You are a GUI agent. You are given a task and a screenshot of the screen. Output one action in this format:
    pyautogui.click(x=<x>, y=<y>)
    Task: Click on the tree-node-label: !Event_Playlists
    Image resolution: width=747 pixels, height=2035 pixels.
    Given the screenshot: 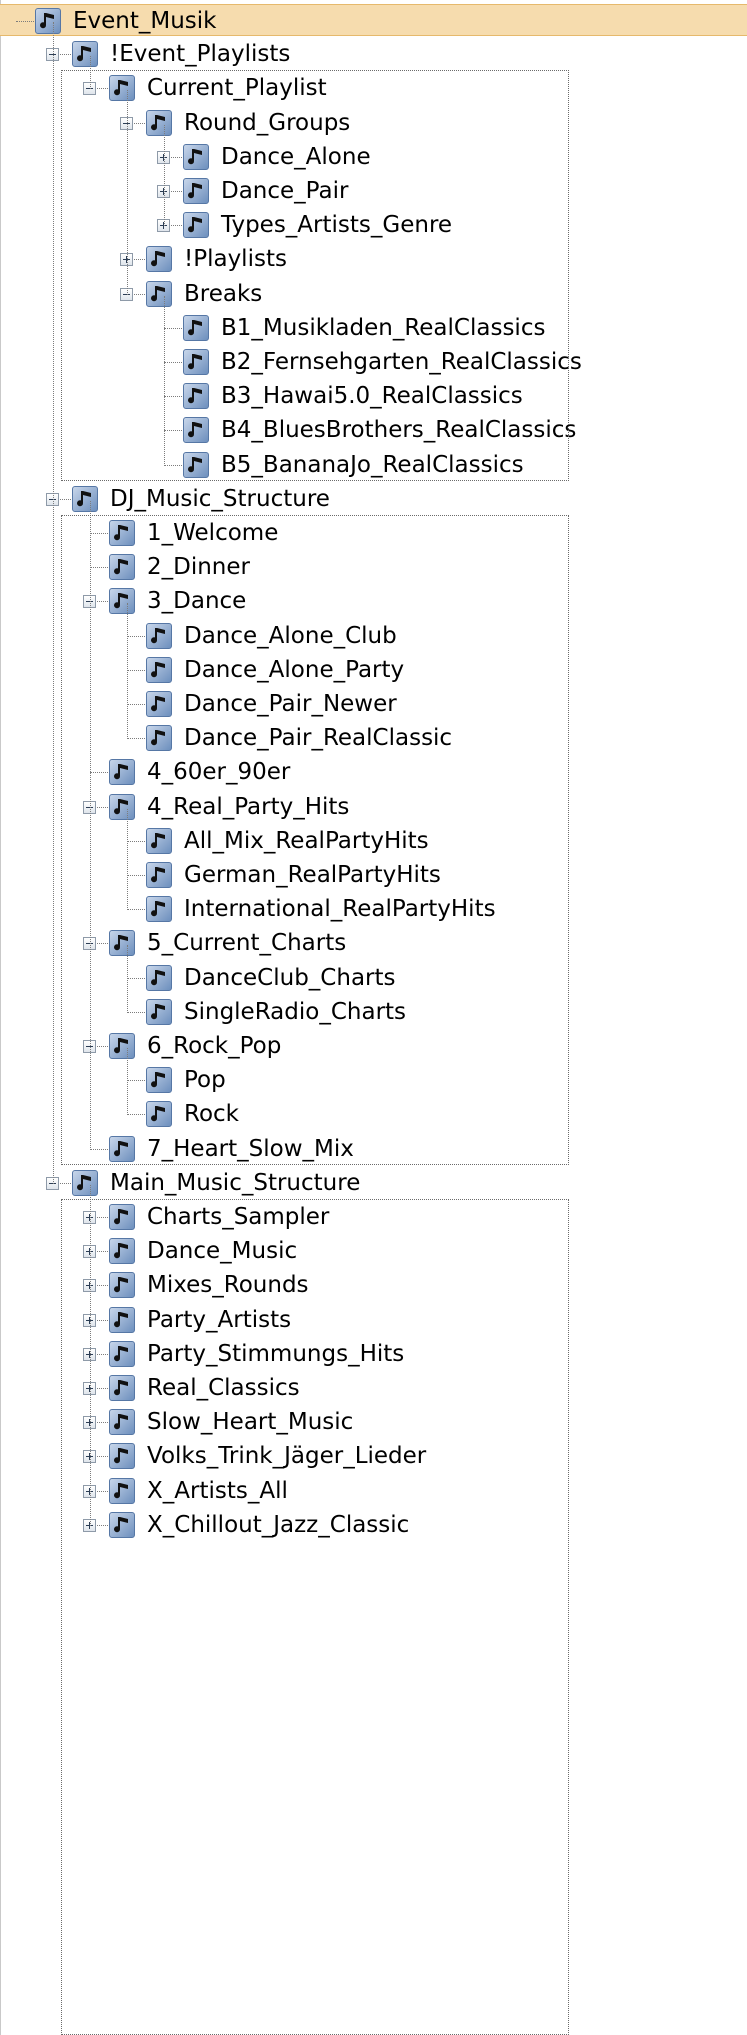 What is the action you would take?
    pyautogui.click(x=200, y=54)
    